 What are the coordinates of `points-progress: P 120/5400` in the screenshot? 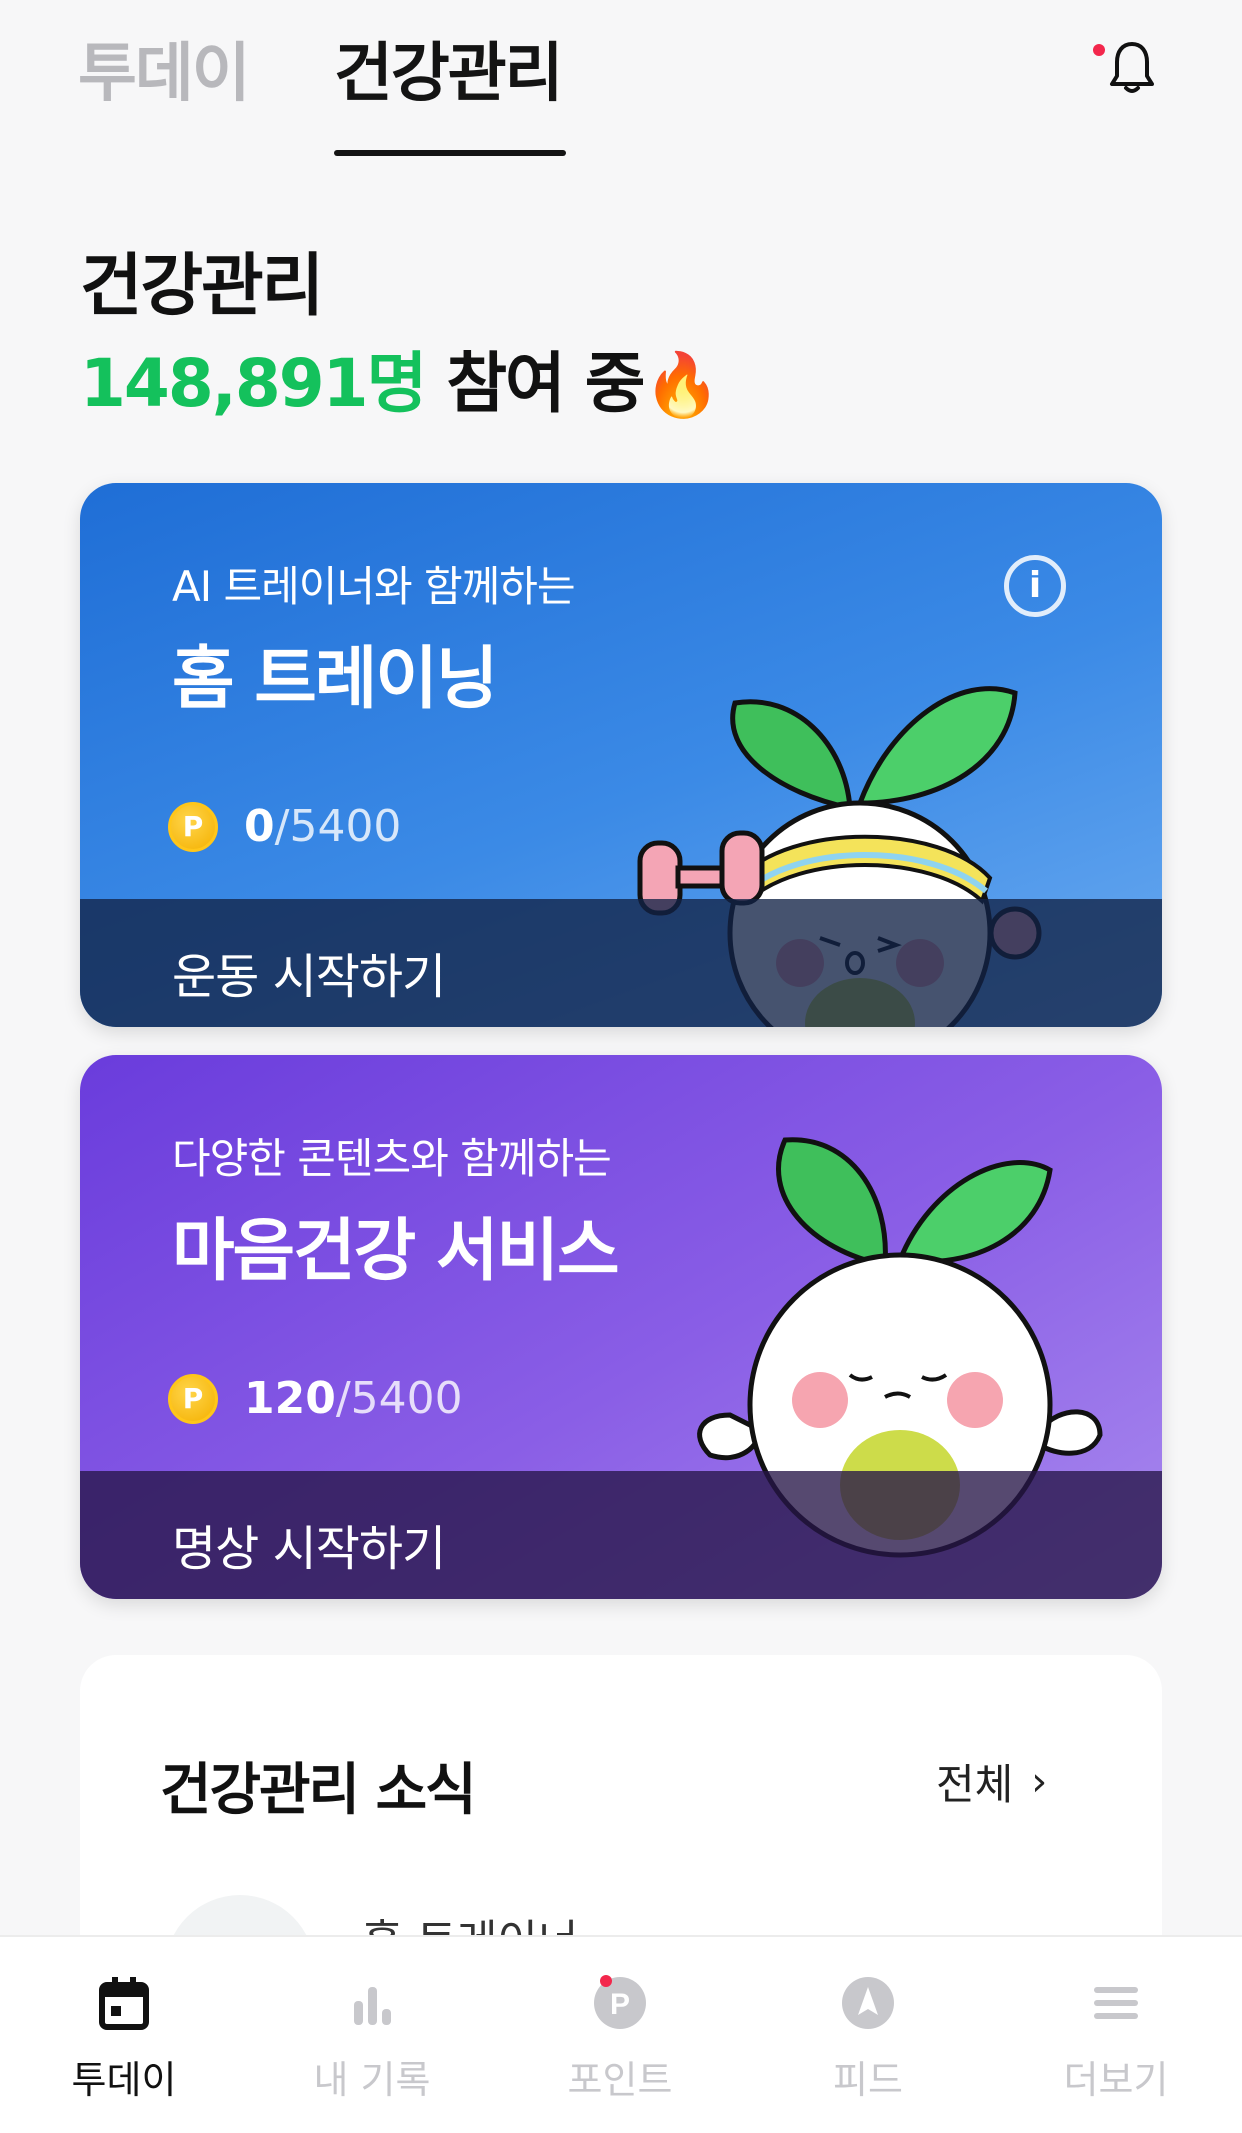 It's located at (315, 1398).